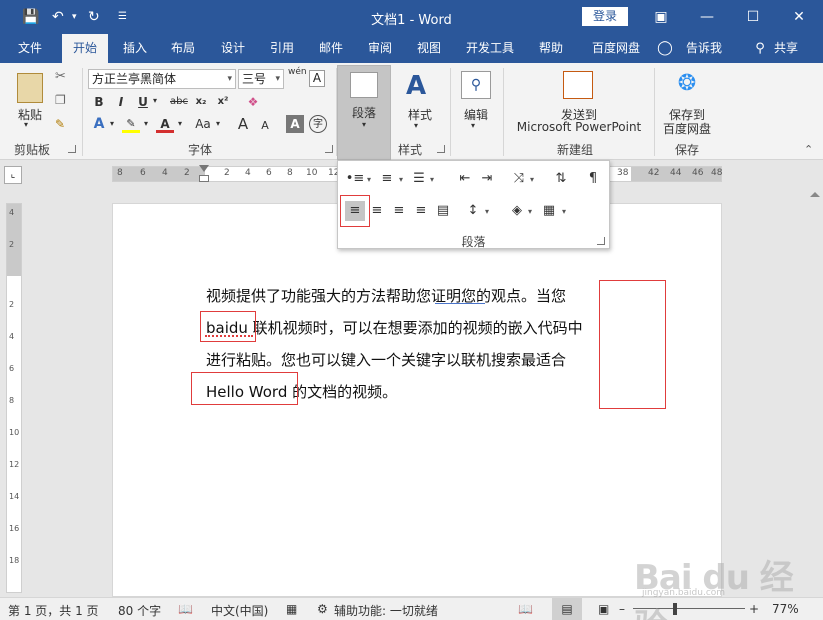 This screenshot has width=823, height=620. I want to click on maximize-icon: ☐, so click(753, 17).